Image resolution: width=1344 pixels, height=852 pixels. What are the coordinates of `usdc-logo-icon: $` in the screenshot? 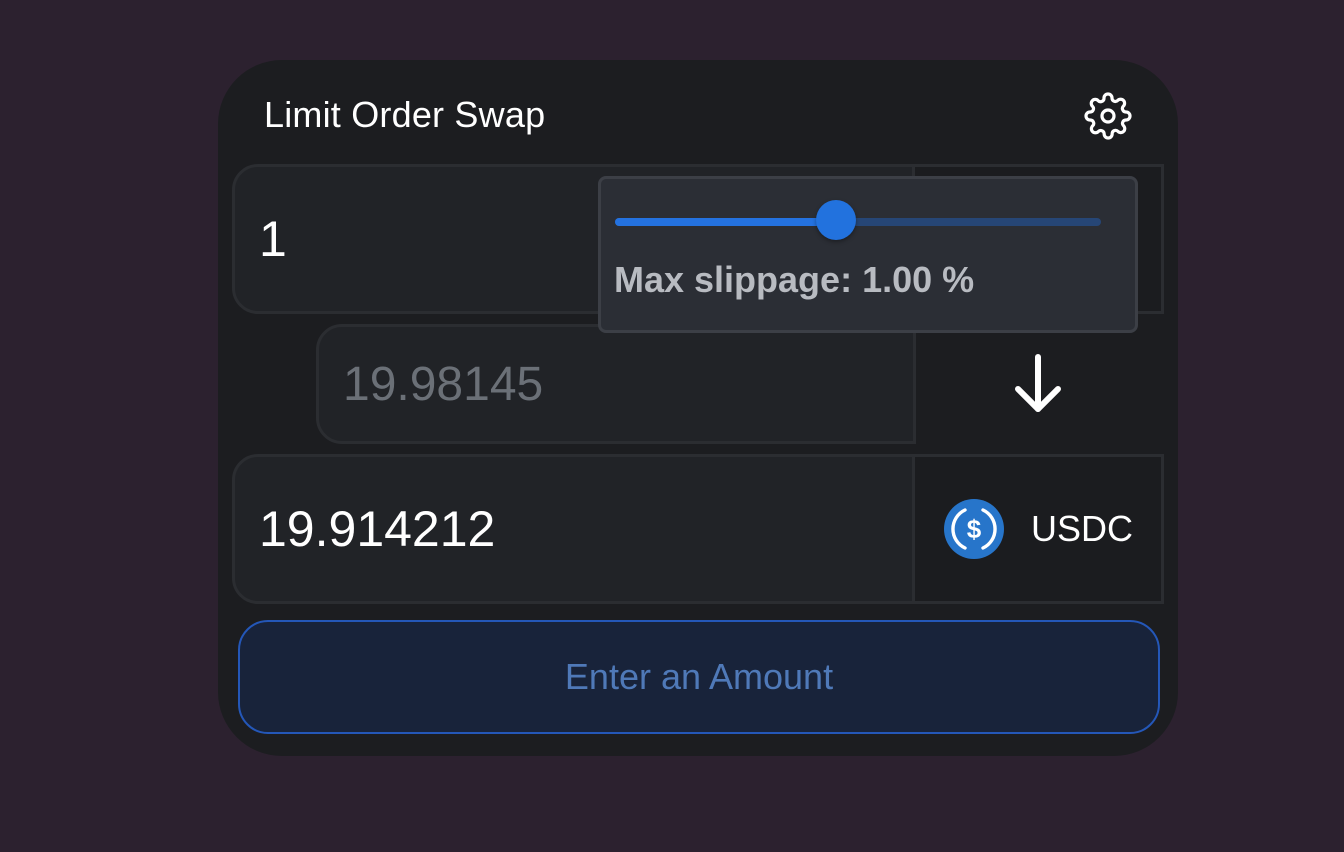 It's located at (974, 529).